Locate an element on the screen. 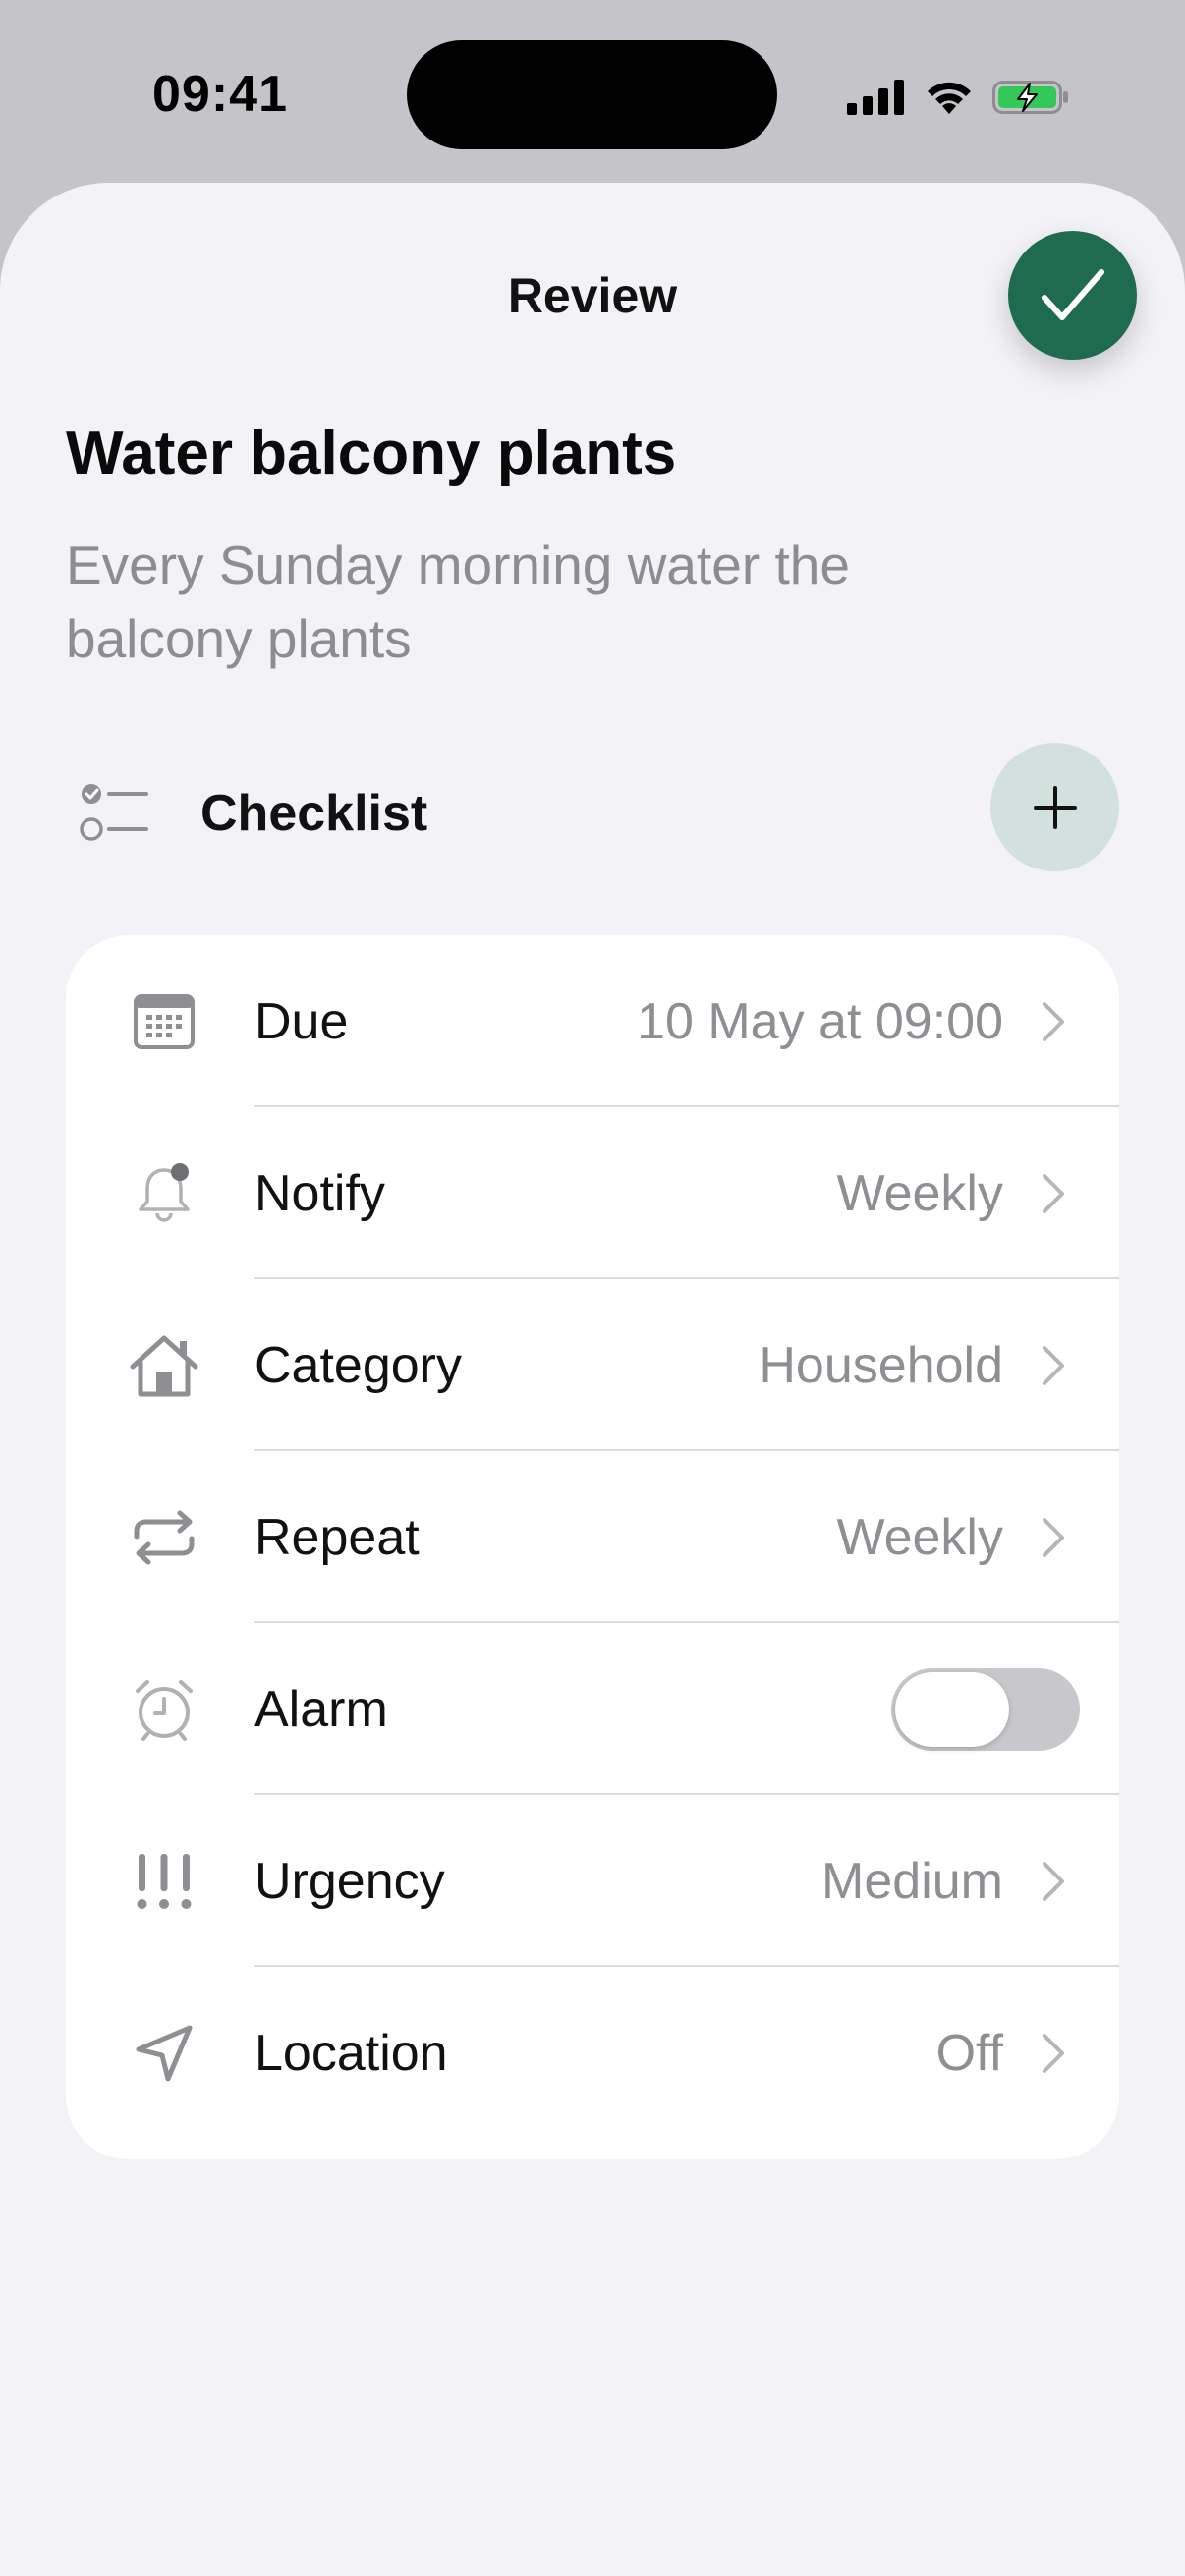 The image size is (1185, 2576). setting-label: Repeat is located at coordinates (337, 1537).